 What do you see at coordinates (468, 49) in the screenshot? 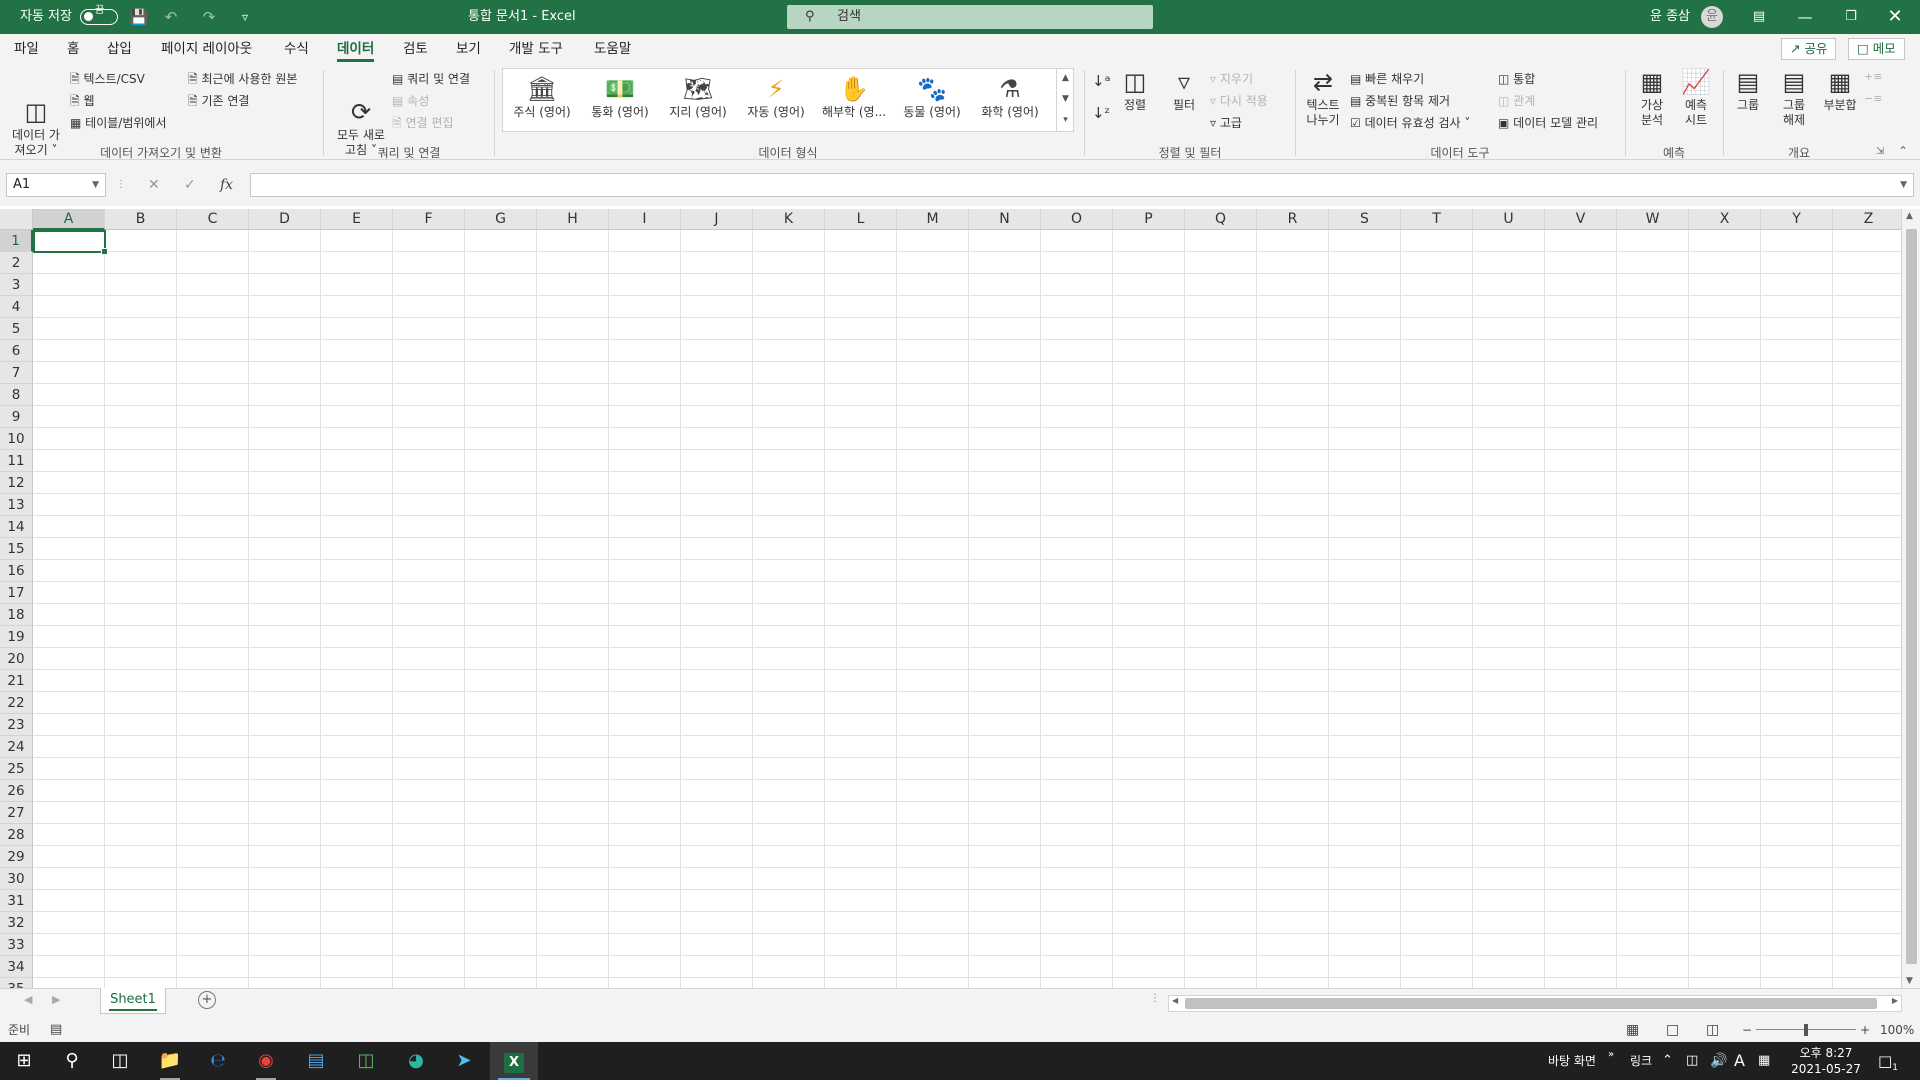
I see `tab-view: 보기` at bounding box center [468, 49].